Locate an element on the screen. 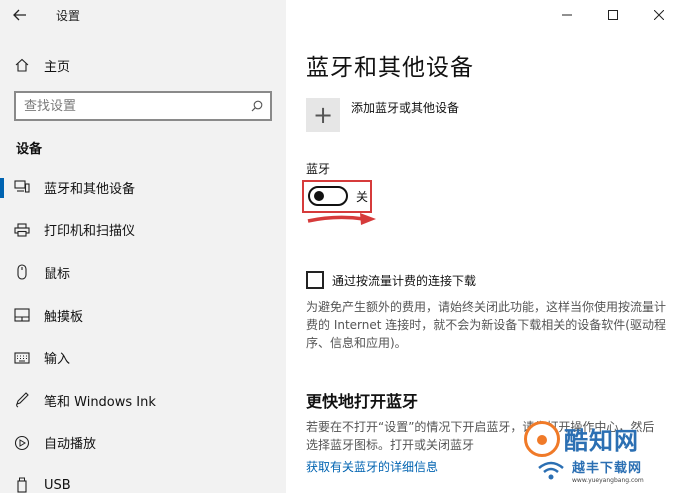 Image resolution: width=682 pixels, height=493 pixels. sidebar-item-label: 打印机和扫描仪 is located at coordinates (90, 232).